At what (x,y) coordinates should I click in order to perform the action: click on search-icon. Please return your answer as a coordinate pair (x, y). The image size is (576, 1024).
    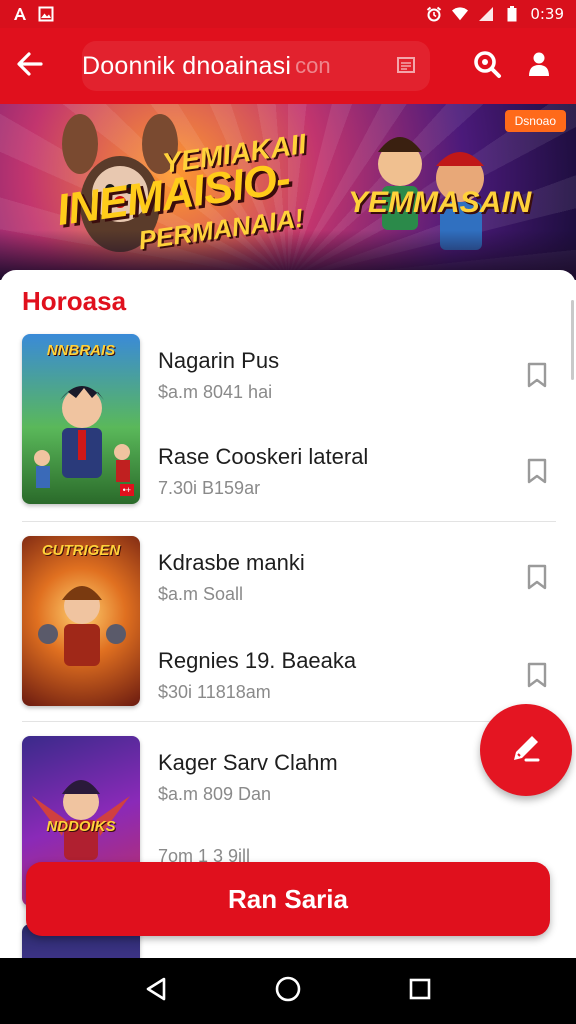
    Looking at the image, I should click on (487, 66).